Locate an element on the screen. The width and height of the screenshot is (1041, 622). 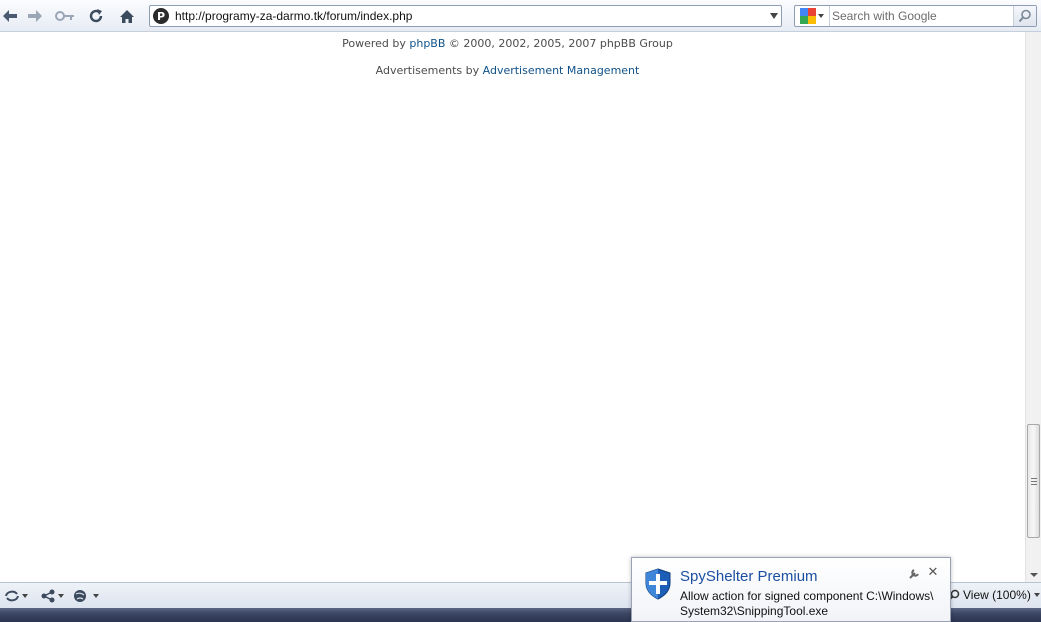
zoom-control: View (100%) is located at coordinates (994, 595).